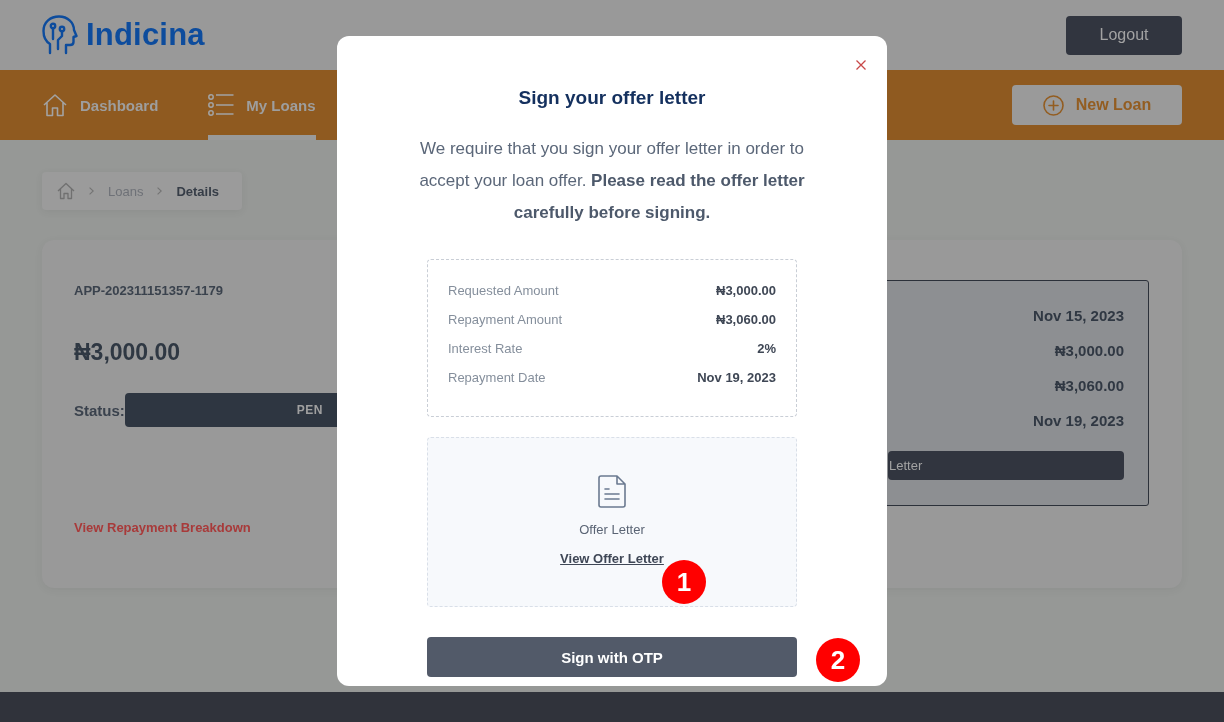 The image size is (1224, 722). What do you see at coordinates (127, 352) in the screenshot?
I see `loan-amount: ₦3,000.00` at bounding box center [127, 352].